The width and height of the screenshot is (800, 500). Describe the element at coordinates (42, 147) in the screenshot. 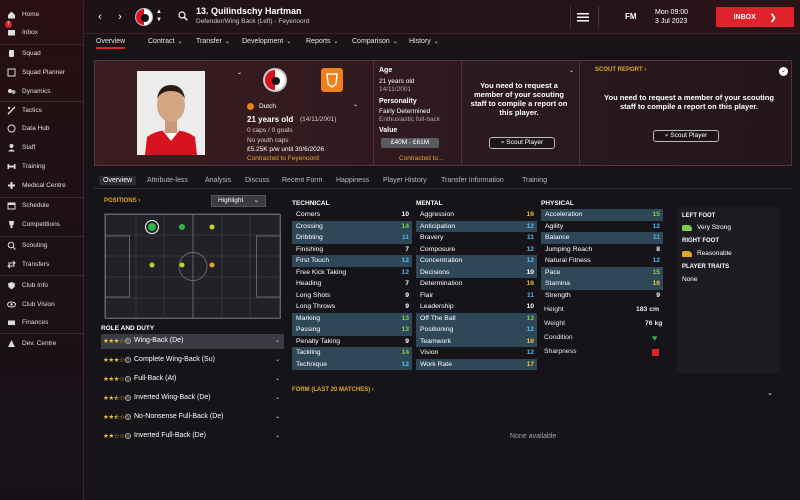

I see `sidebar-item-staff: Staff` at that location.